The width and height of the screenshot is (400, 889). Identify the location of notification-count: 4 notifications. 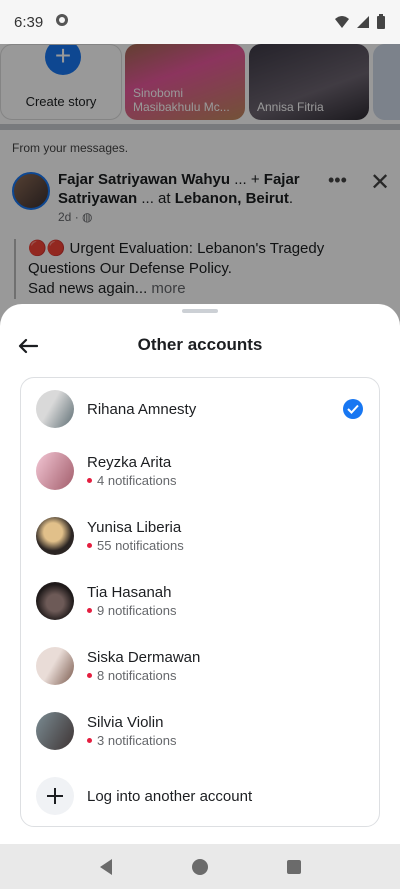
(132, 481).